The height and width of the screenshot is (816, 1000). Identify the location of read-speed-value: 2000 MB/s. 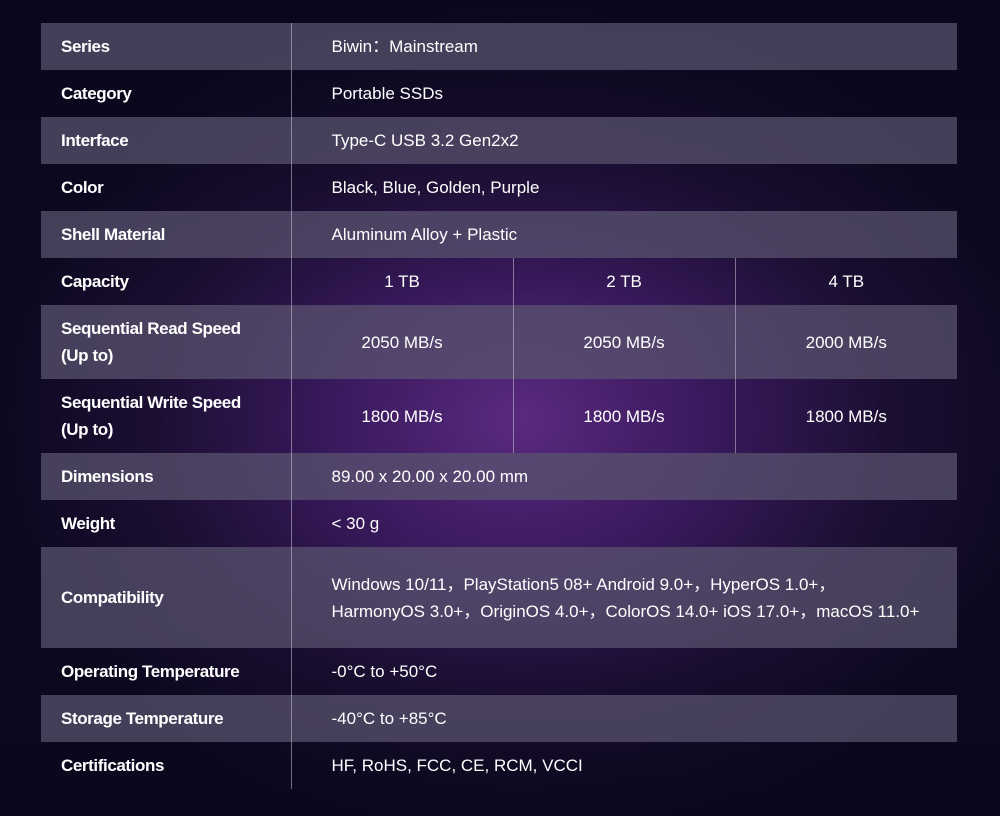
(846, 342).